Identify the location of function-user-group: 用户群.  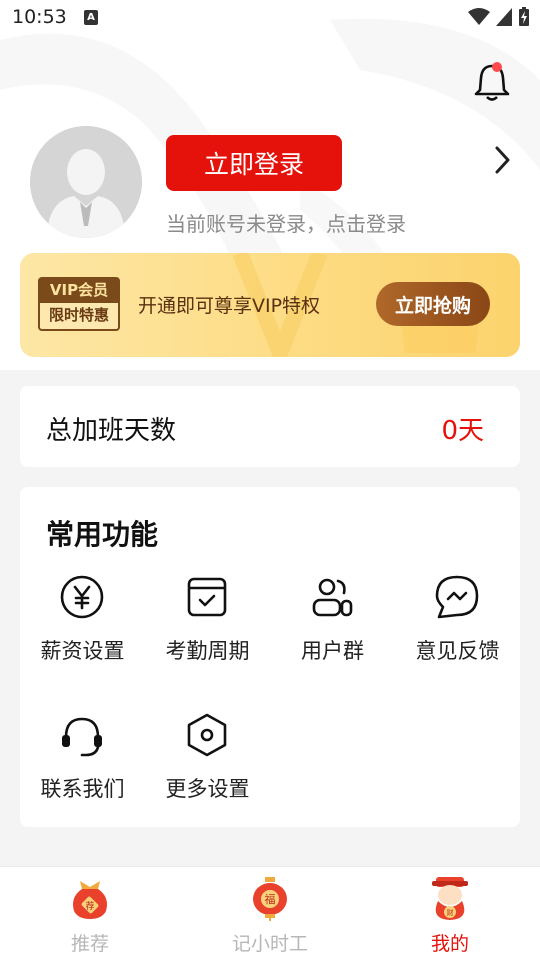
(332, 628).